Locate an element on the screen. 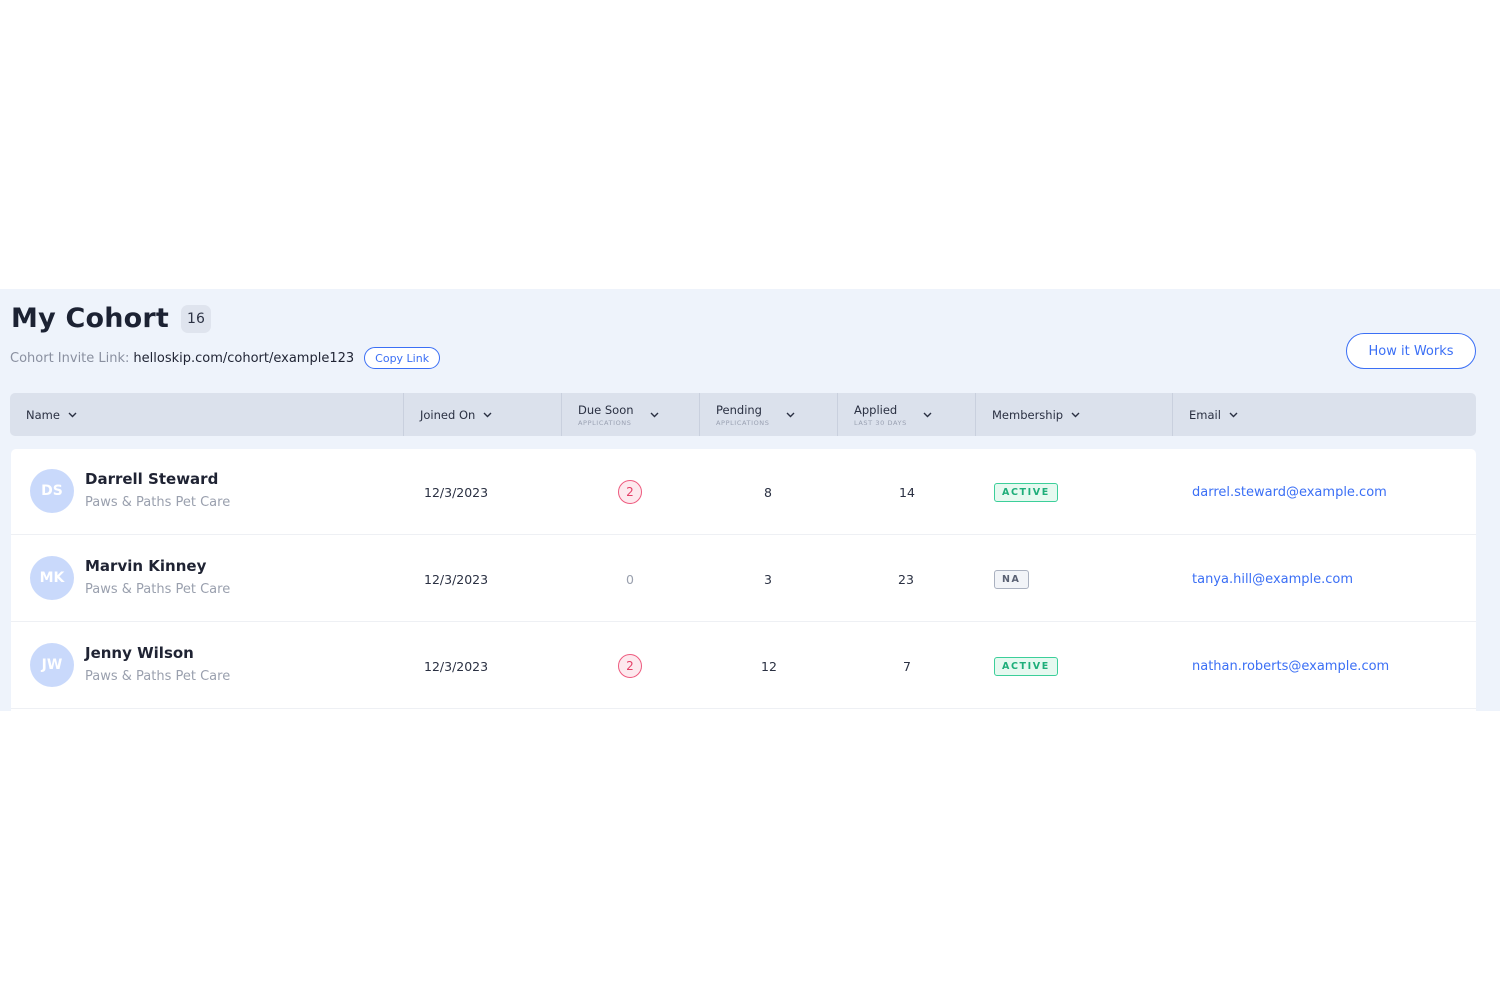 The width and height of the screenshot is (1500, 1000). pending-cell: 12 is located at coordinates (769, 666).